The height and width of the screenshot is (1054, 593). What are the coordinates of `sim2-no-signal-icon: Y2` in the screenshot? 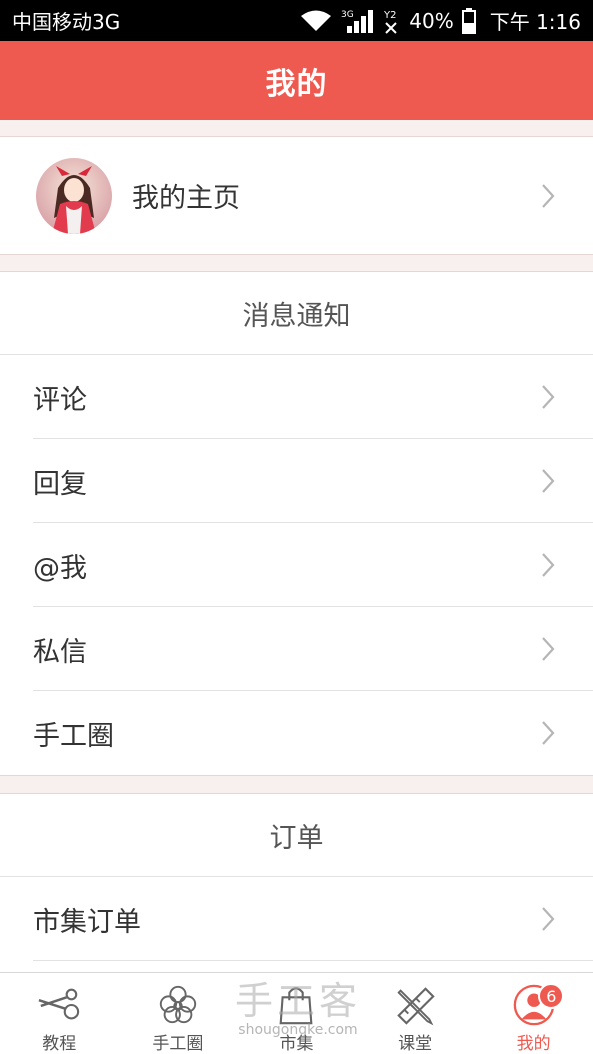 It's located at (392, 21).